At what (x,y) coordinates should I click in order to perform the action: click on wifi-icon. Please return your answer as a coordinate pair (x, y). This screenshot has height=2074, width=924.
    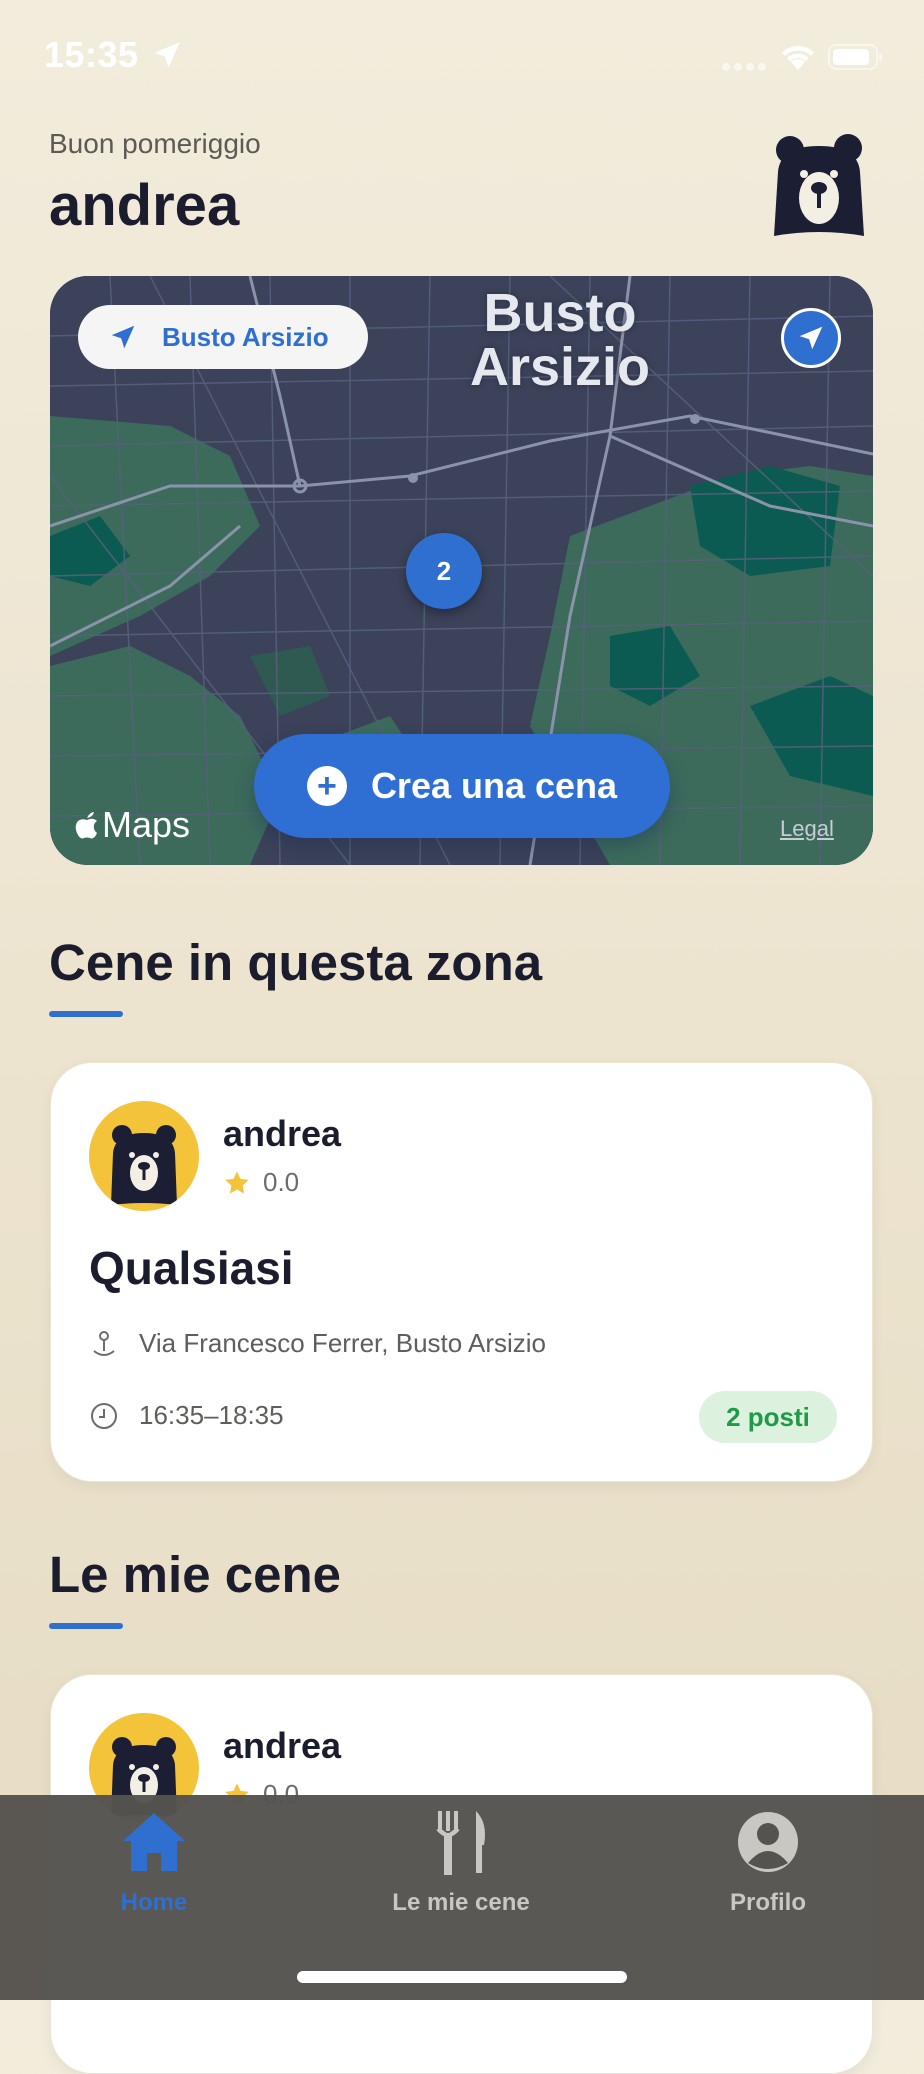
    Looking at the image, I should click on (798, 58).